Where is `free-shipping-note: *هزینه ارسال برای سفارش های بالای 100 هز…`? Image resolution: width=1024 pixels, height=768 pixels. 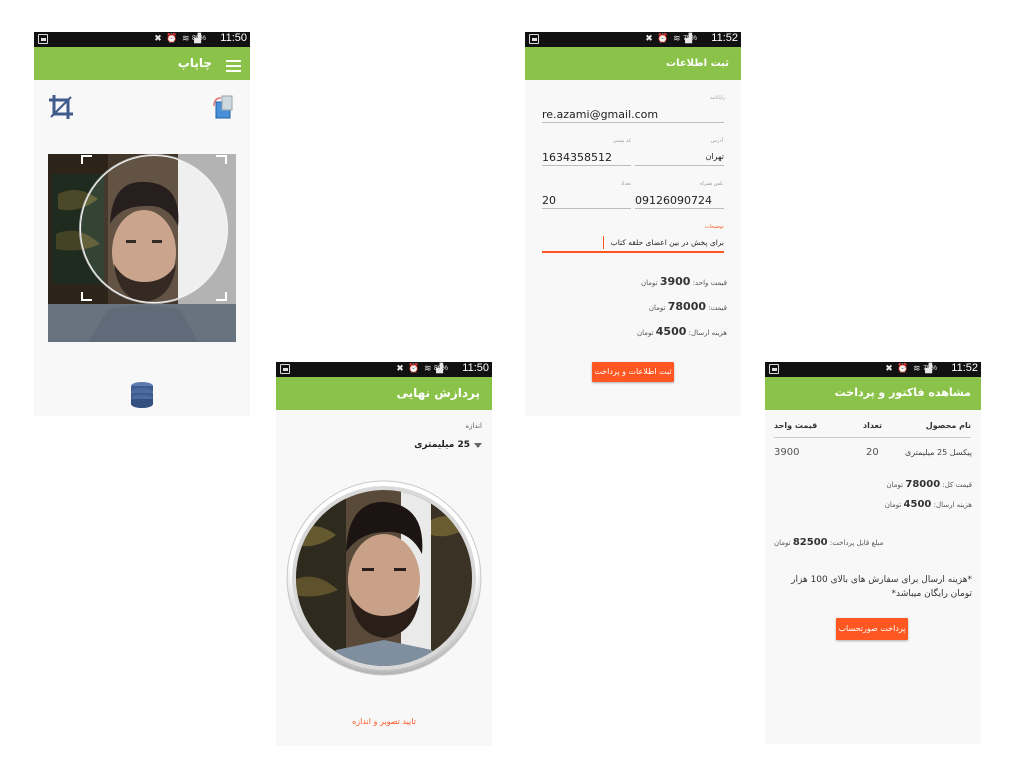
free-shipping-note: *هزینه ارسال برای سفارش های بالای 100 هز… is located at coordinates (881, 587).